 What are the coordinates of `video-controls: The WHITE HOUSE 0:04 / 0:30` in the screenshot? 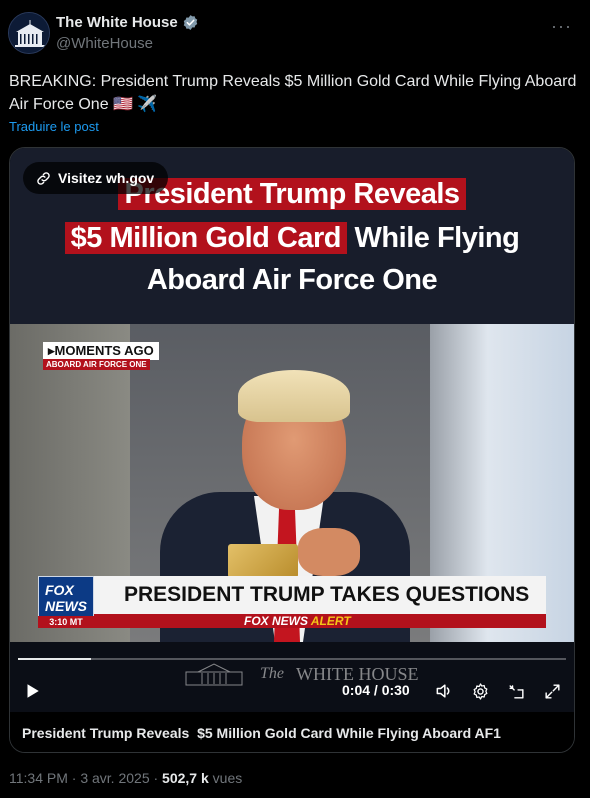 It's located at (292, 677).